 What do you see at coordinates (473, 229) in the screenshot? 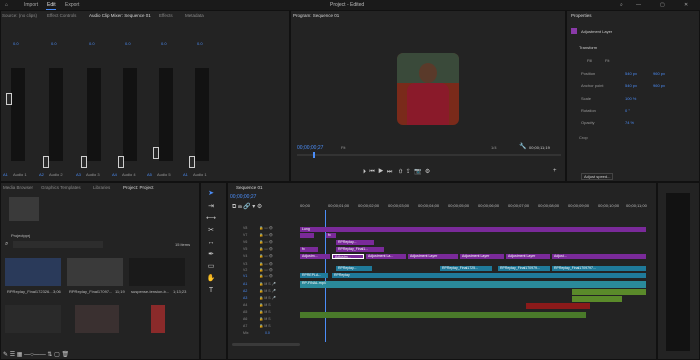
I see `clip-lung: Lung` at bounding box center [473, 229].